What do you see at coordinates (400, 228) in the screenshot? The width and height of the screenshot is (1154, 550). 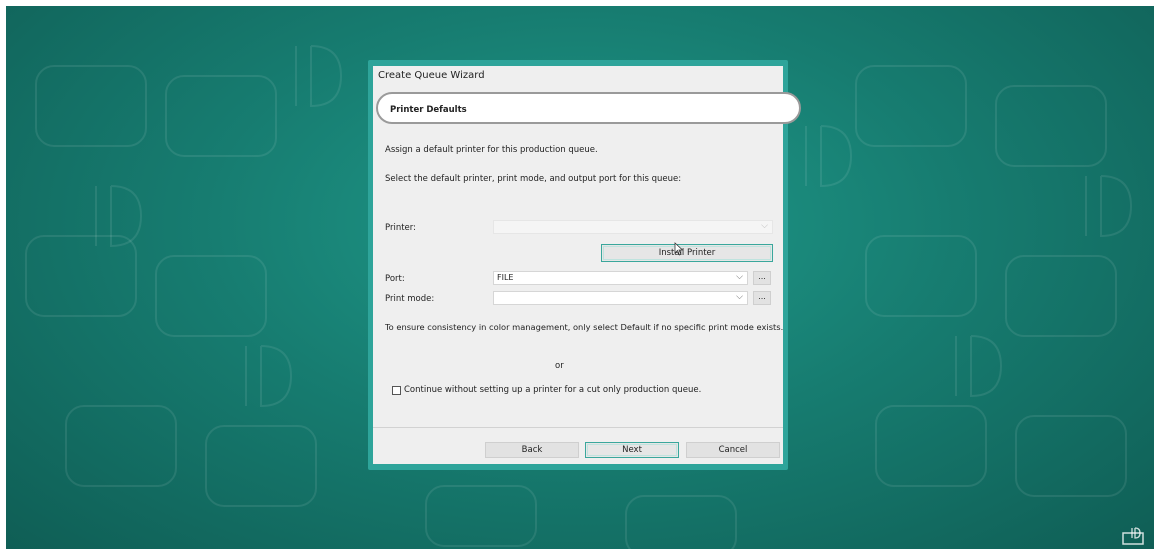 I see `printer-label: Printer:` at bounding box center [400, 228].